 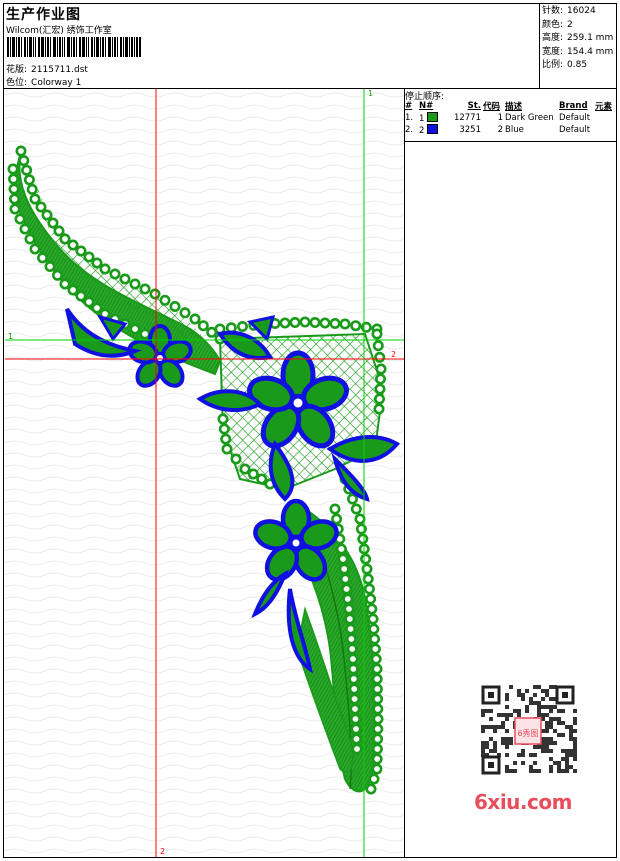 I want to click on company-name: Wilcom(汇宏) 绣饰工作室, so click(x=59, y=31).